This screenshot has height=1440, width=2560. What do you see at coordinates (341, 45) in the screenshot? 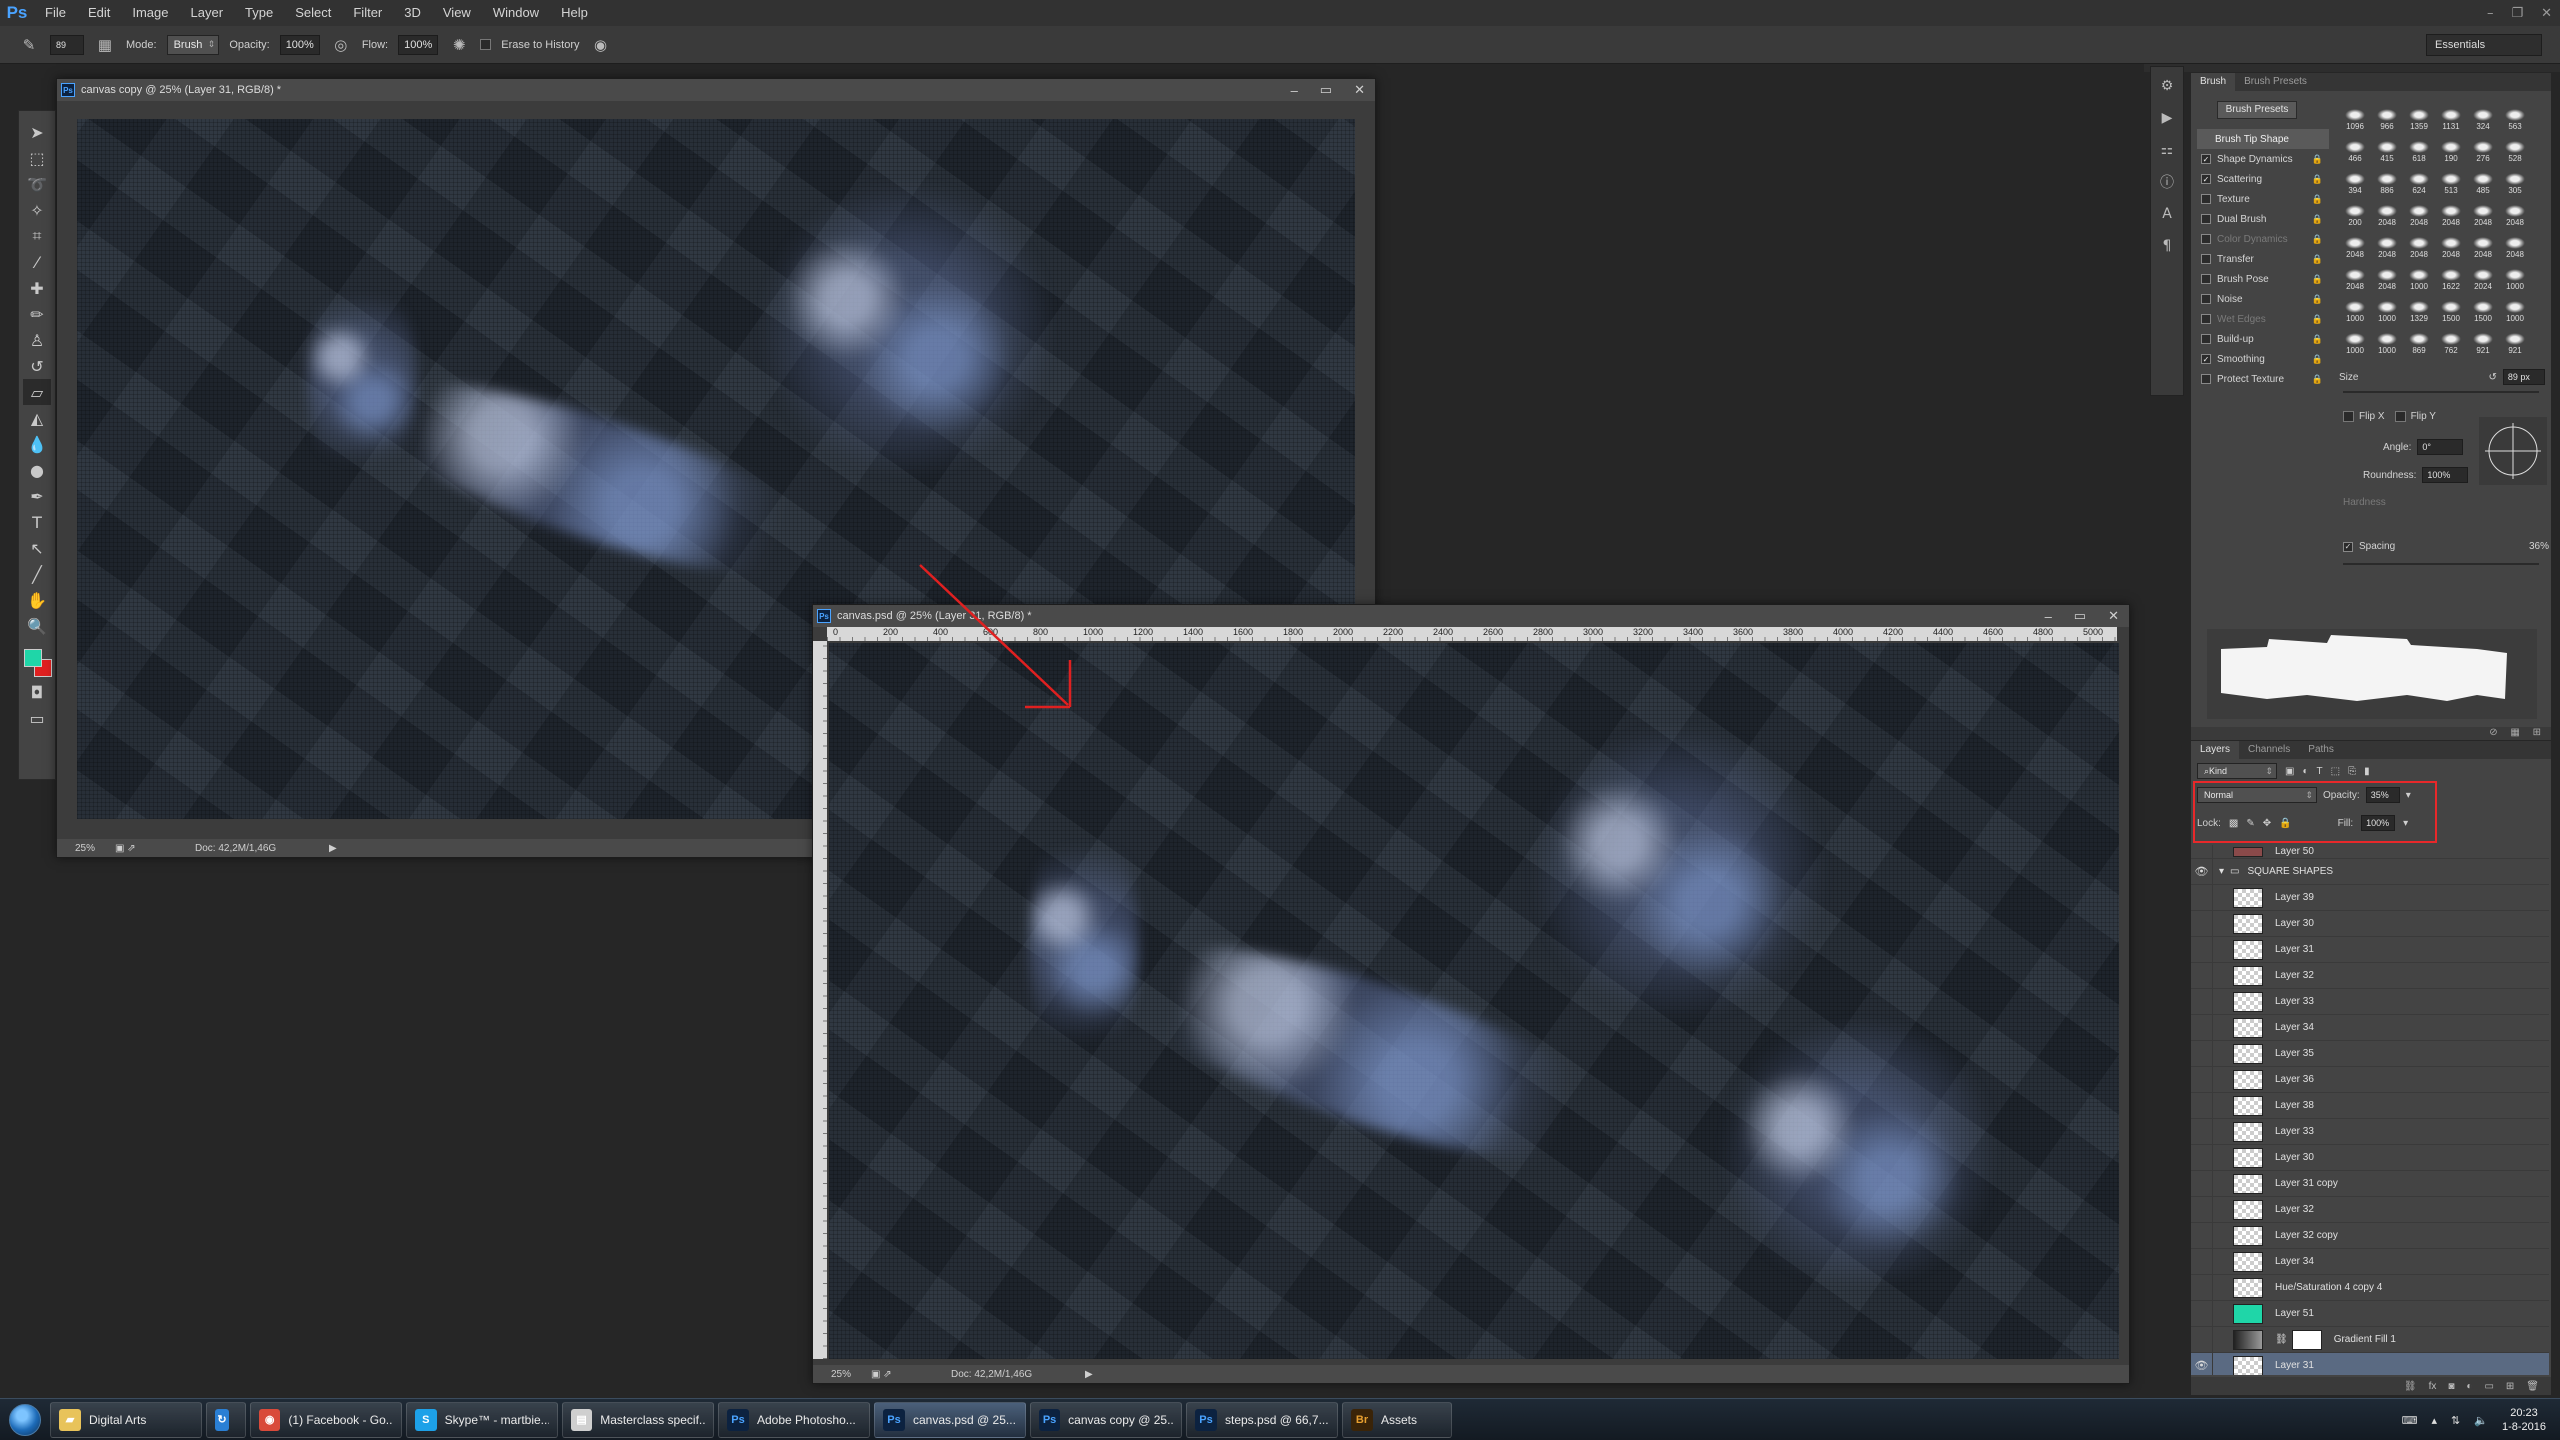
I see `pressure-opacity-icon: ◎` at bounding box center [341, 45].